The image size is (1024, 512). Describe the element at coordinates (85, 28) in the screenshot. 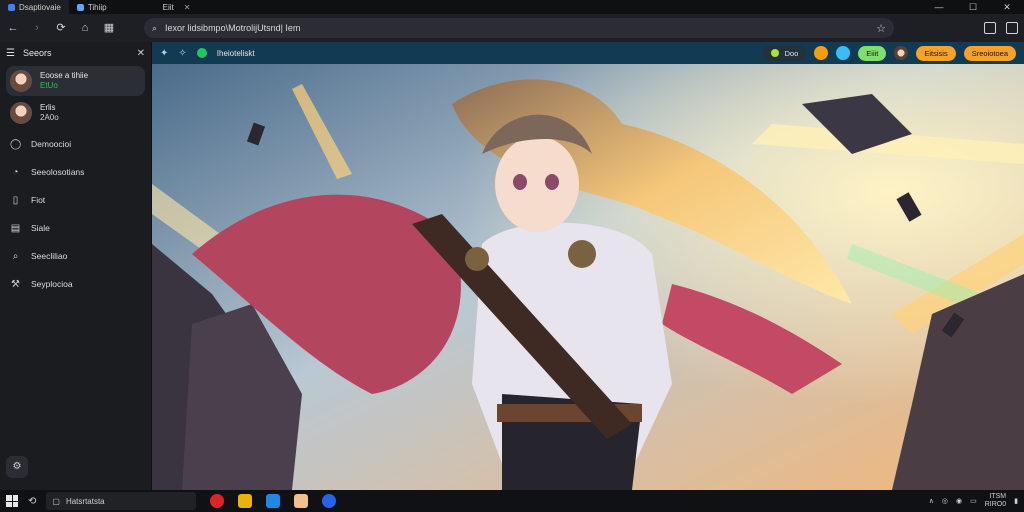

I see `home-icon: ⌂` at that location.